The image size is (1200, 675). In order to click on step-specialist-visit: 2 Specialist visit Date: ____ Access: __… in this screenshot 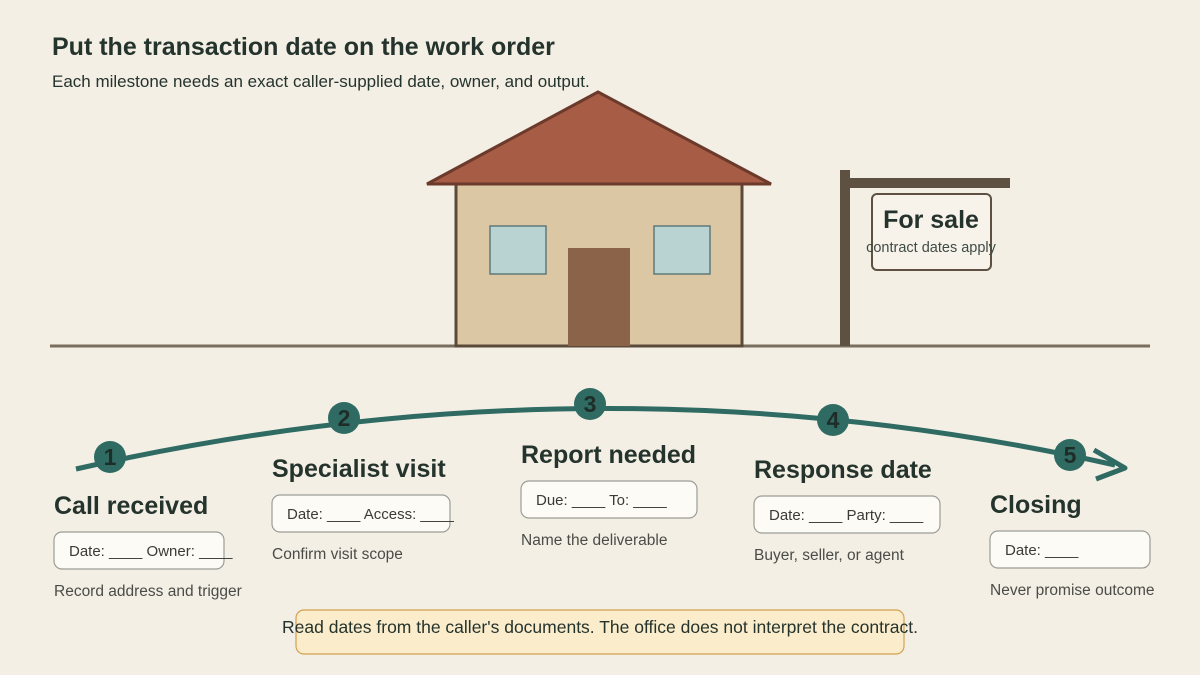, I will do `click(362, 482)`.